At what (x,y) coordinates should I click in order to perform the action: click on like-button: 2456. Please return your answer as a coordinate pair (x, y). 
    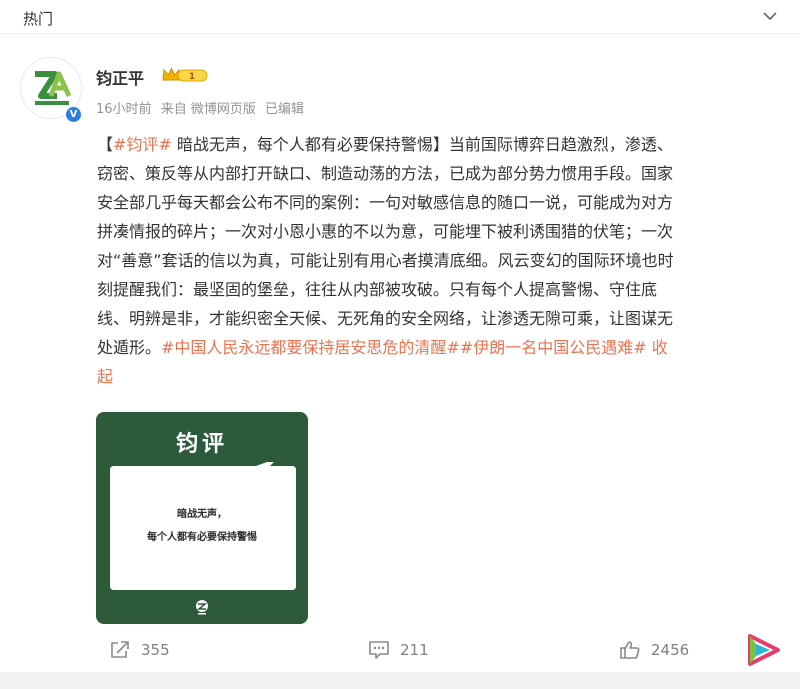
    Looking at the image, I should click on (654, 650).